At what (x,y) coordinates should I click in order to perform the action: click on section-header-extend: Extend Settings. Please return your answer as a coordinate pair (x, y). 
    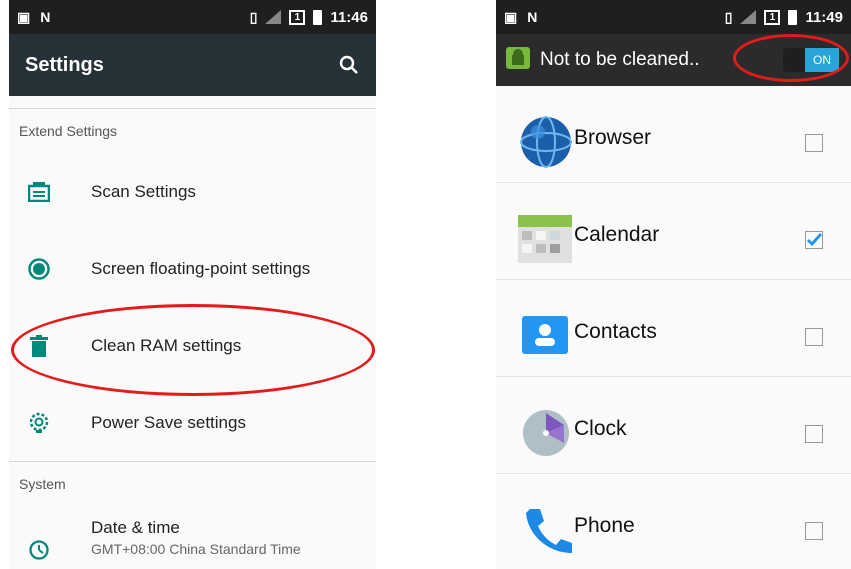
    Looking at the image, I should click on (68, 131).